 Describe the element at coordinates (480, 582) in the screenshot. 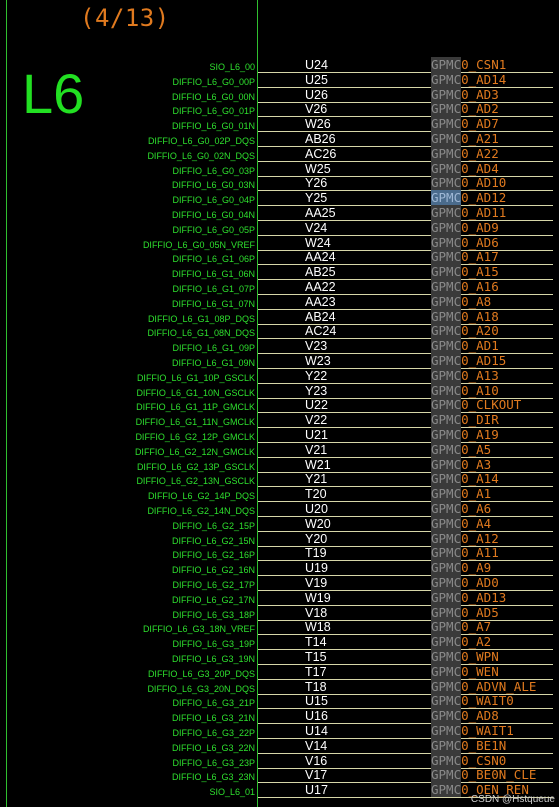

I see `function-suffix: 0_AD0` at that location.